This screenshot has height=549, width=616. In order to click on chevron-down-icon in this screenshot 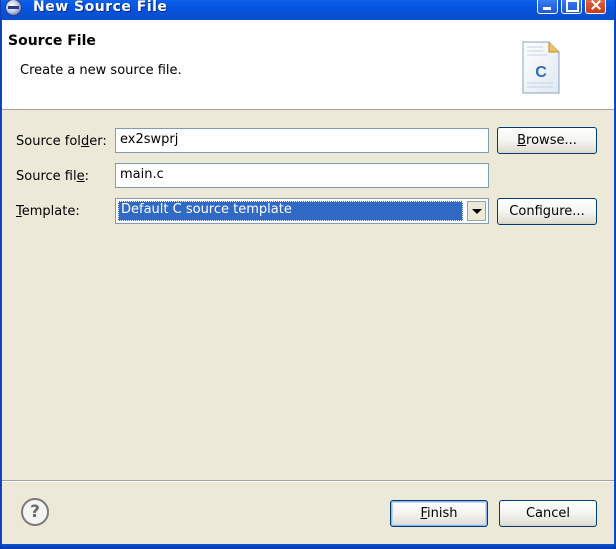, I will do `click(476, 211)`.